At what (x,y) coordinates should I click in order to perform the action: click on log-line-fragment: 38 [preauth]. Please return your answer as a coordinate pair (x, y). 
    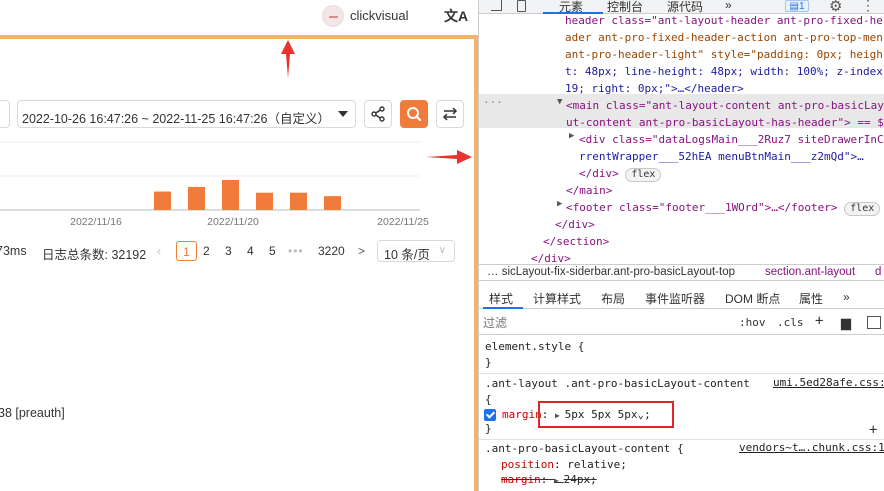
    Looking at the image, I should click on (32, 413).